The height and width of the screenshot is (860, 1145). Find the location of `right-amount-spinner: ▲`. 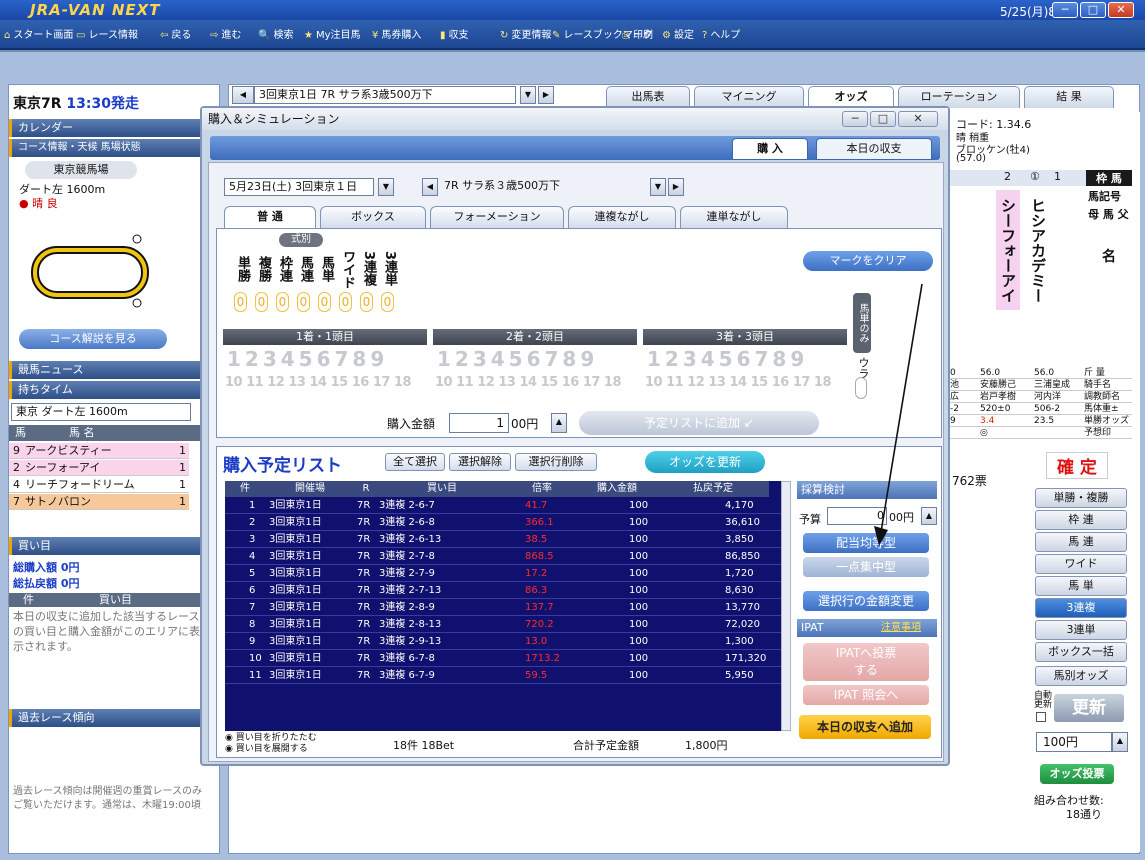

right-amount-spinner: ▲ is located at coordinates (1120, 742).